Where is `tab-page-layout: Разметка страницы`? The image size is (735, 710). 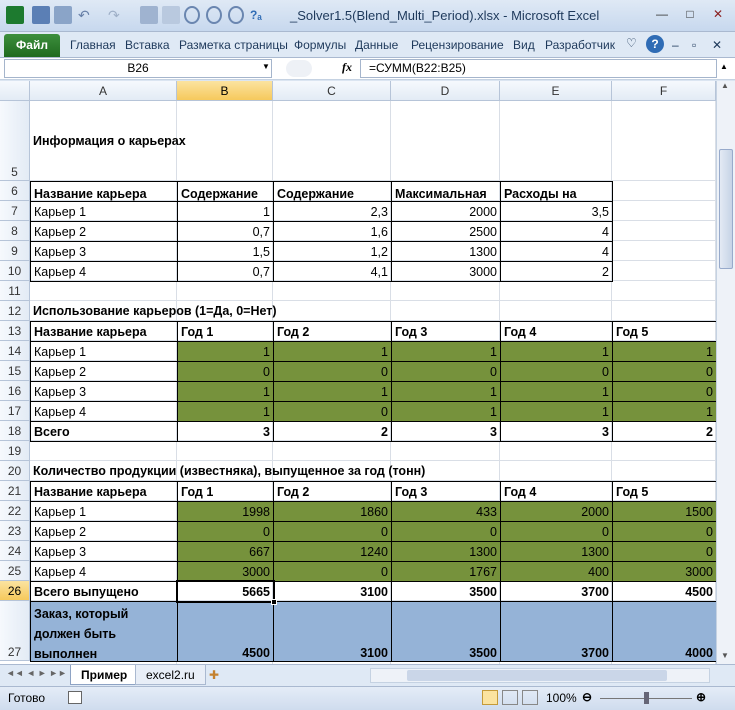
tab-page-layout: Разметка страницы is located at coordinates (233, 45).